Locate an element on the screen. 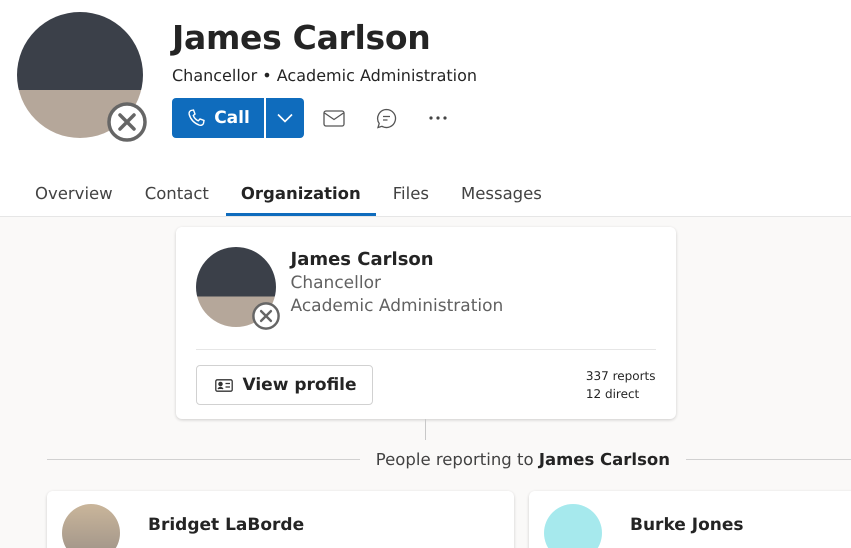 This screenshot has width=851, height=548. tab: Overview is located at coordinates (74, 195).